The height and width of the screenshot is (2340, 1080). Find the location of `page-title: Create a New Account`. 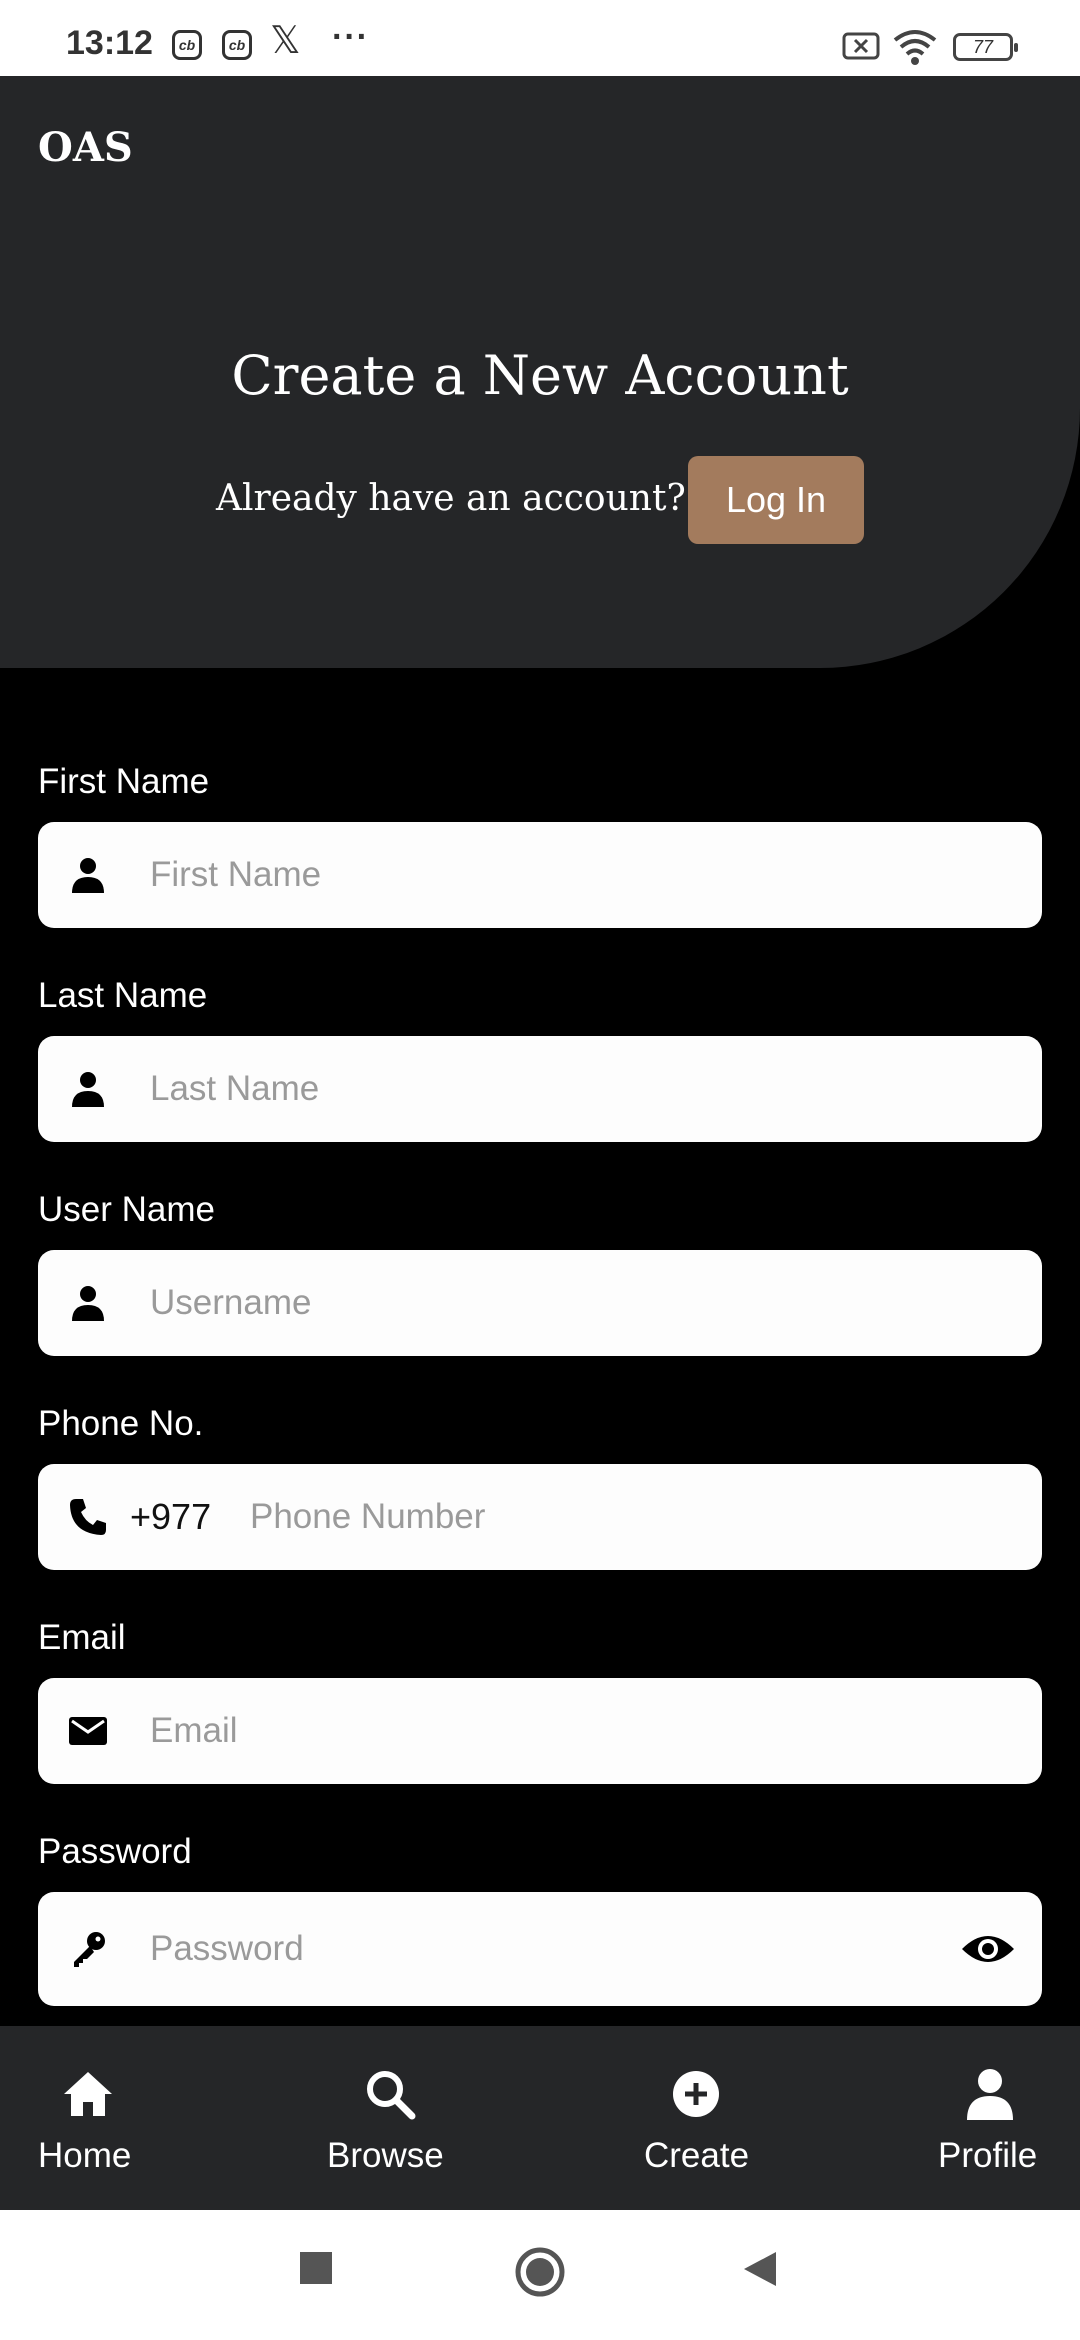

page-title: Create a New Account is located at coordinates (540, 375).